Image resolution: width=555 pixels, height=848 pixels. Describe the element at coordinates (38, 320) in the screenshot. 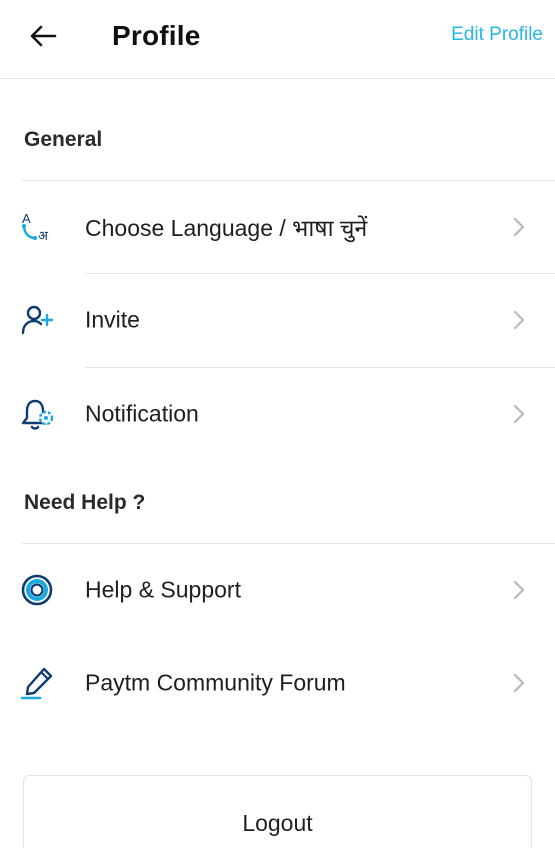

I see `add-user-icon` at that location.